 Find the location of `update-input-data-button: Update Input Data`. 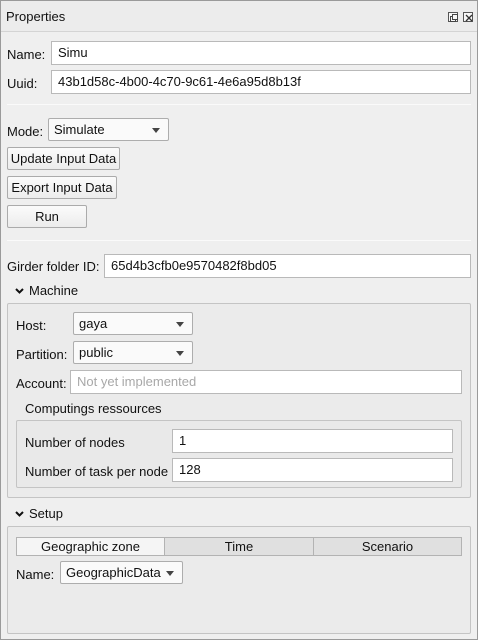

update-input-data-button: Update Input Data is located at coordinates (63, 158).